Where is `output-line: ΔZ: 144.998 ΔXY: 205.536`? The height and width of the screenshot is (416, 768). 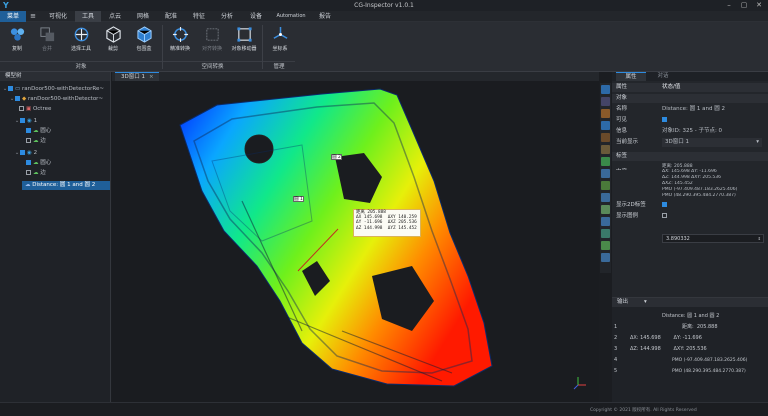
output-line: ΔZ: 144.998 ΔXY: 205.536 is located at coordinates (668, 349).